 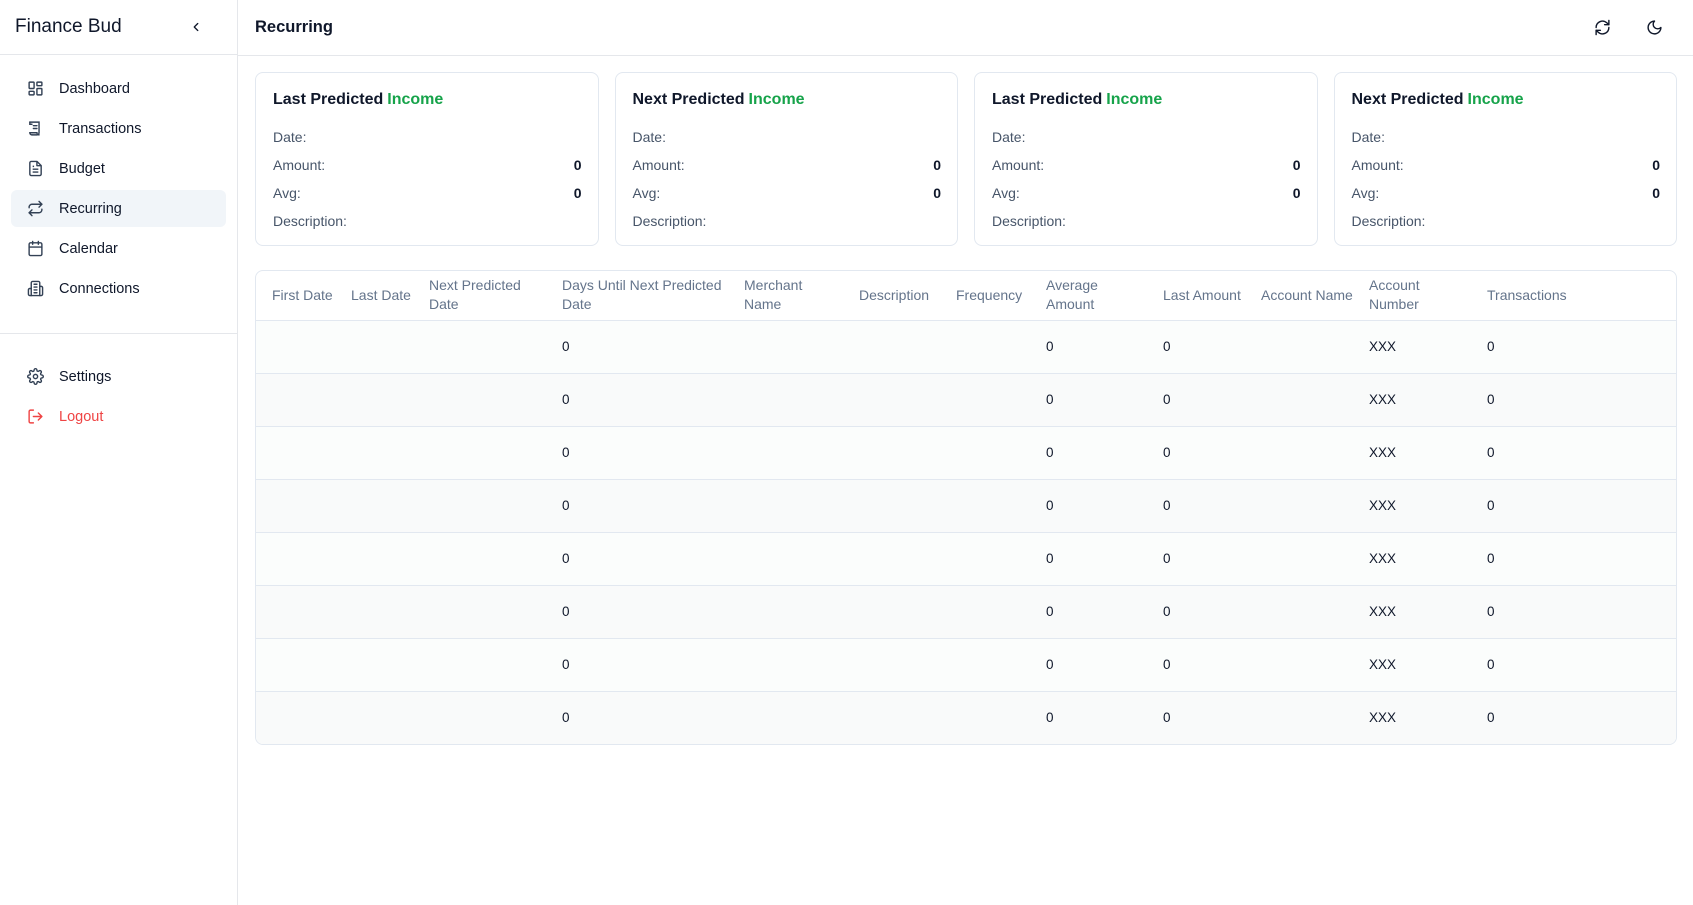 I want to click on collapse-sidebar-button, so click(x=196, y=27).